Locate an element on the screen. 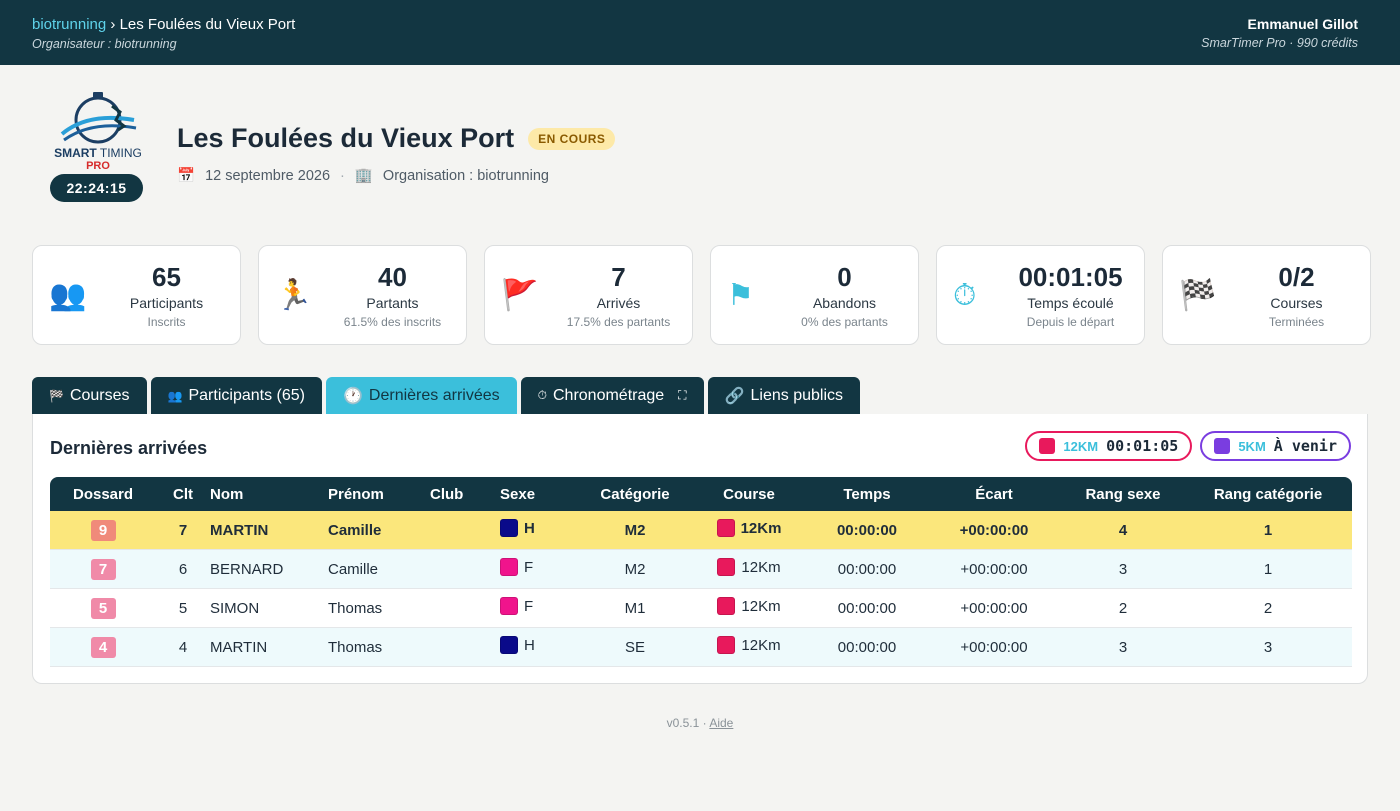 Image resolution: width=1400 pixels, height=811 pixels. tab-participants: 👥 Participants (65) is located at coordinates (236, 395).